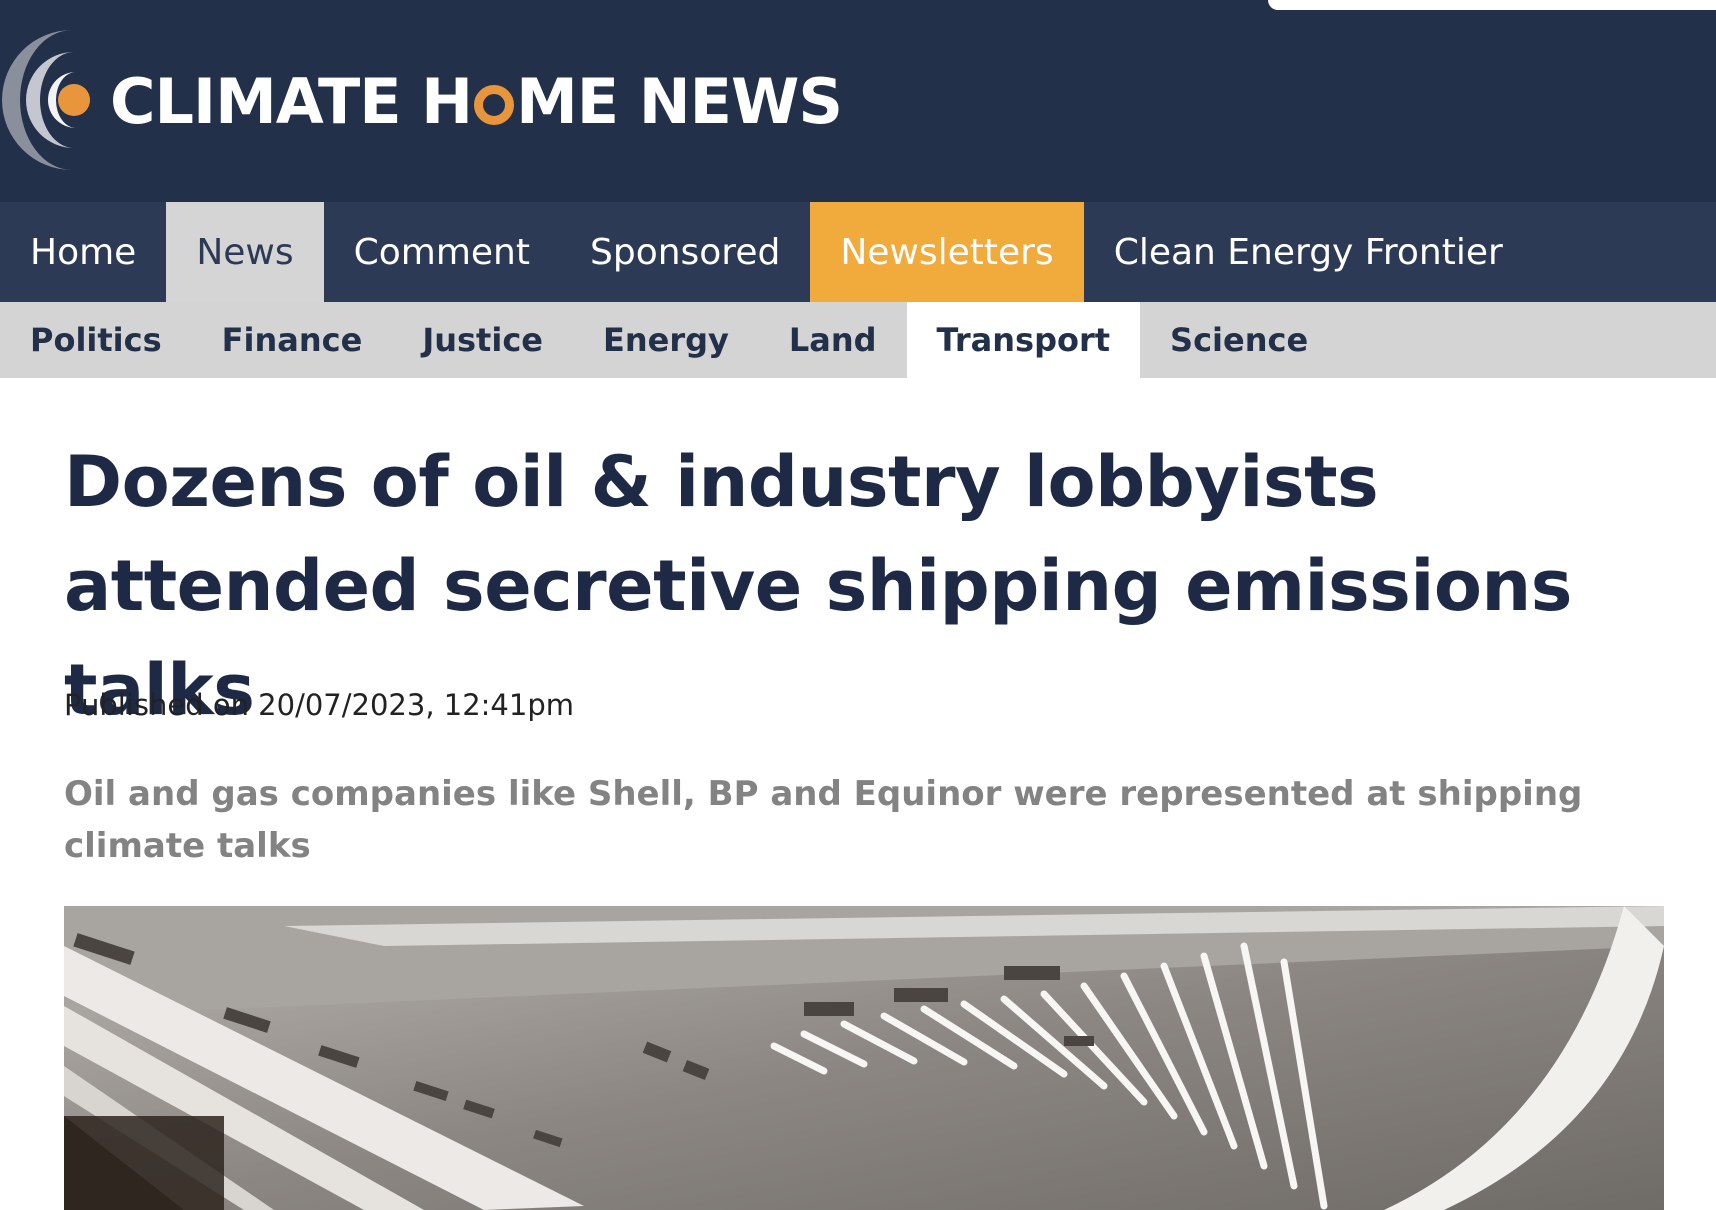 The image size is (1716, 1210). Describe the element at coordinates (482, 340) in the screenshot. I see `subnav-item-justice: Justice` at that location.